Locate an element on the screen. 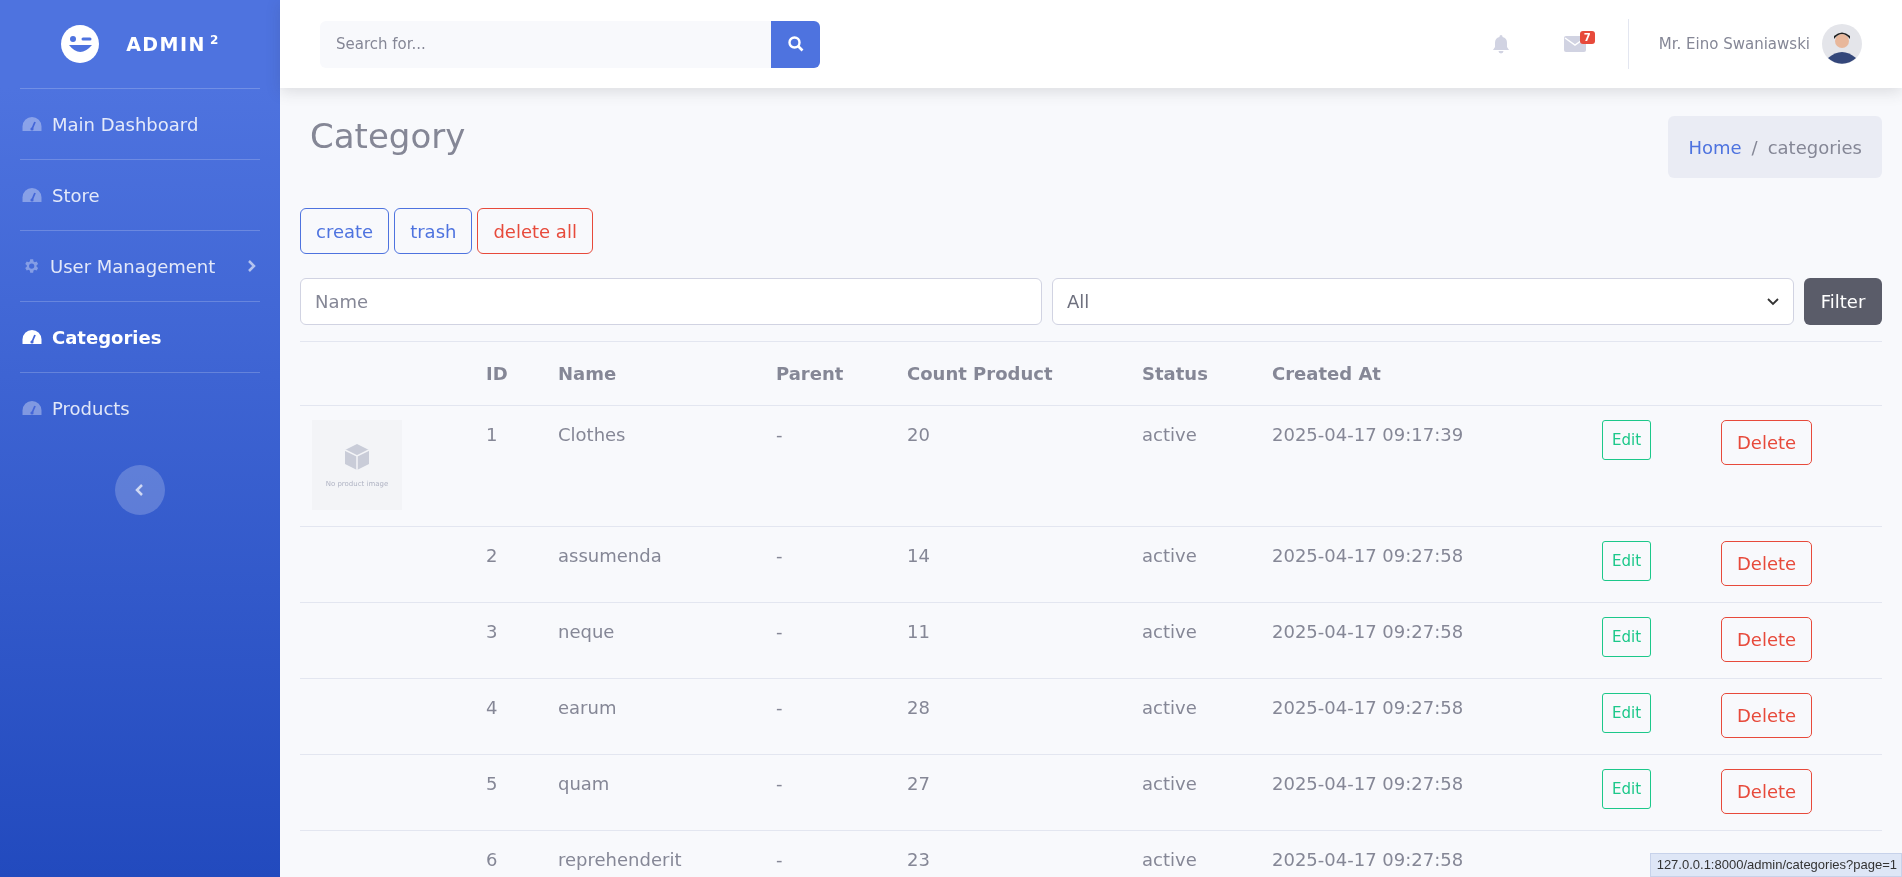 The height and width of the screenshot is (877, 1902). chevron-down-icon is located at coordinates (1773, 301).